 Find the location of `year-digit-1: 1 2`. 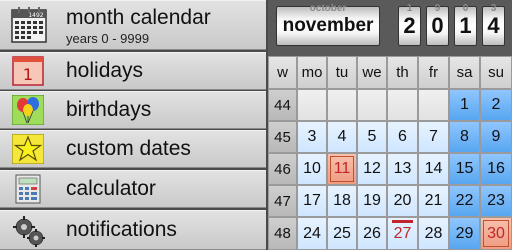

year-digit-1: 1 2 is located at coordinates (409, 24).